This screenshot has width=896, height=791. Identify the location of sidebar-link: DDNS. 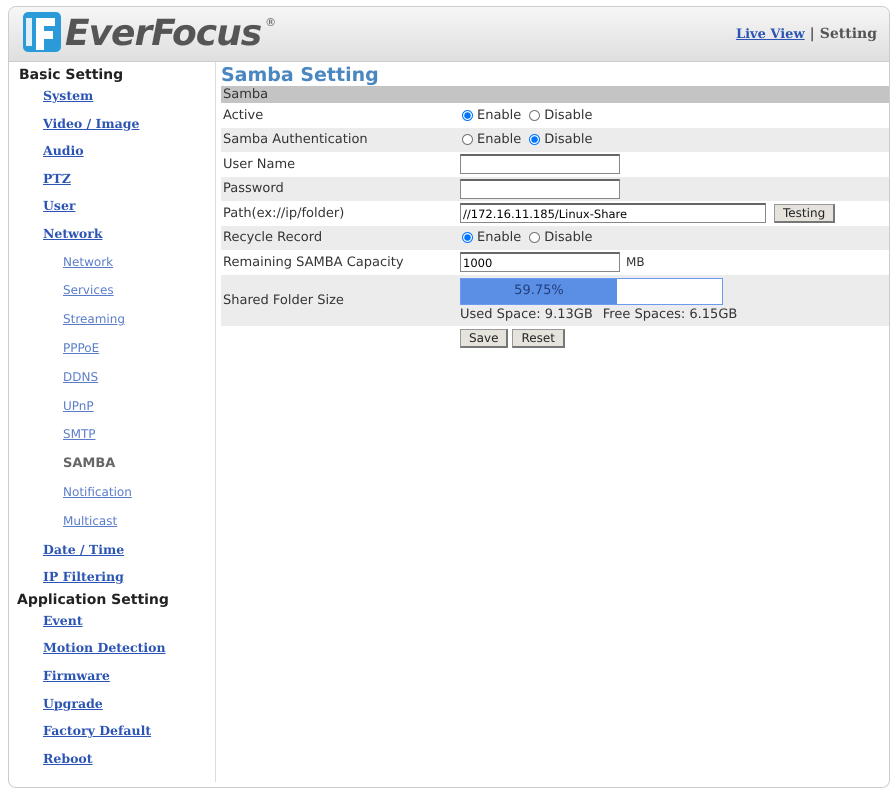
(80, 377).